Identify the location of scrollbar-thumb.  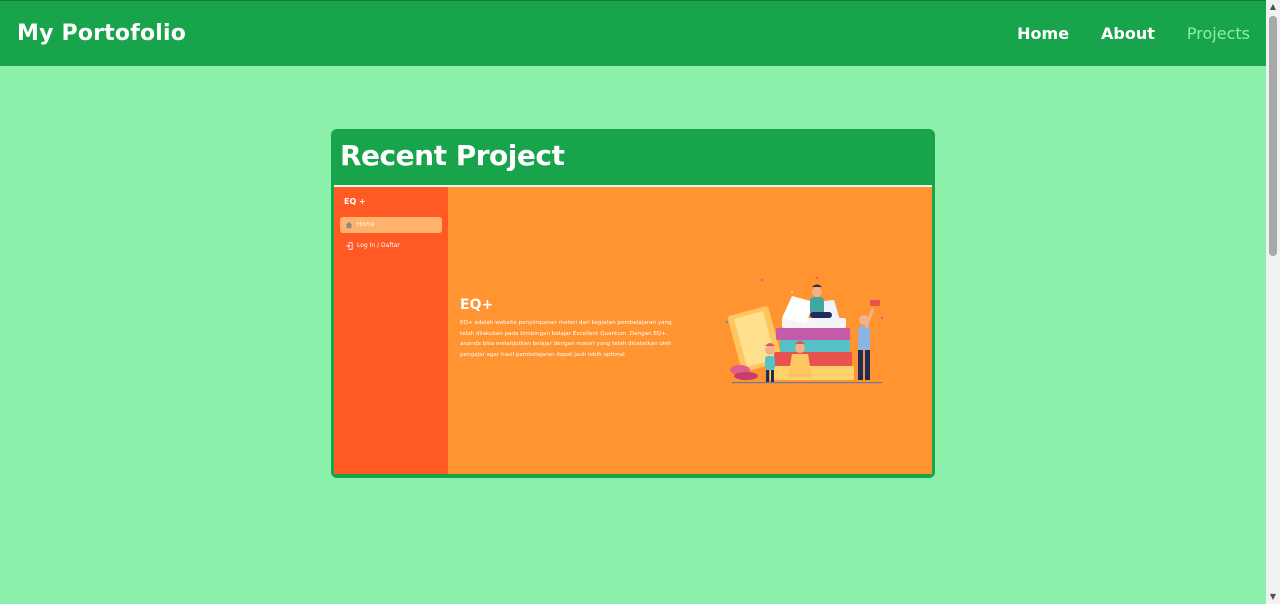
(1273, 136).